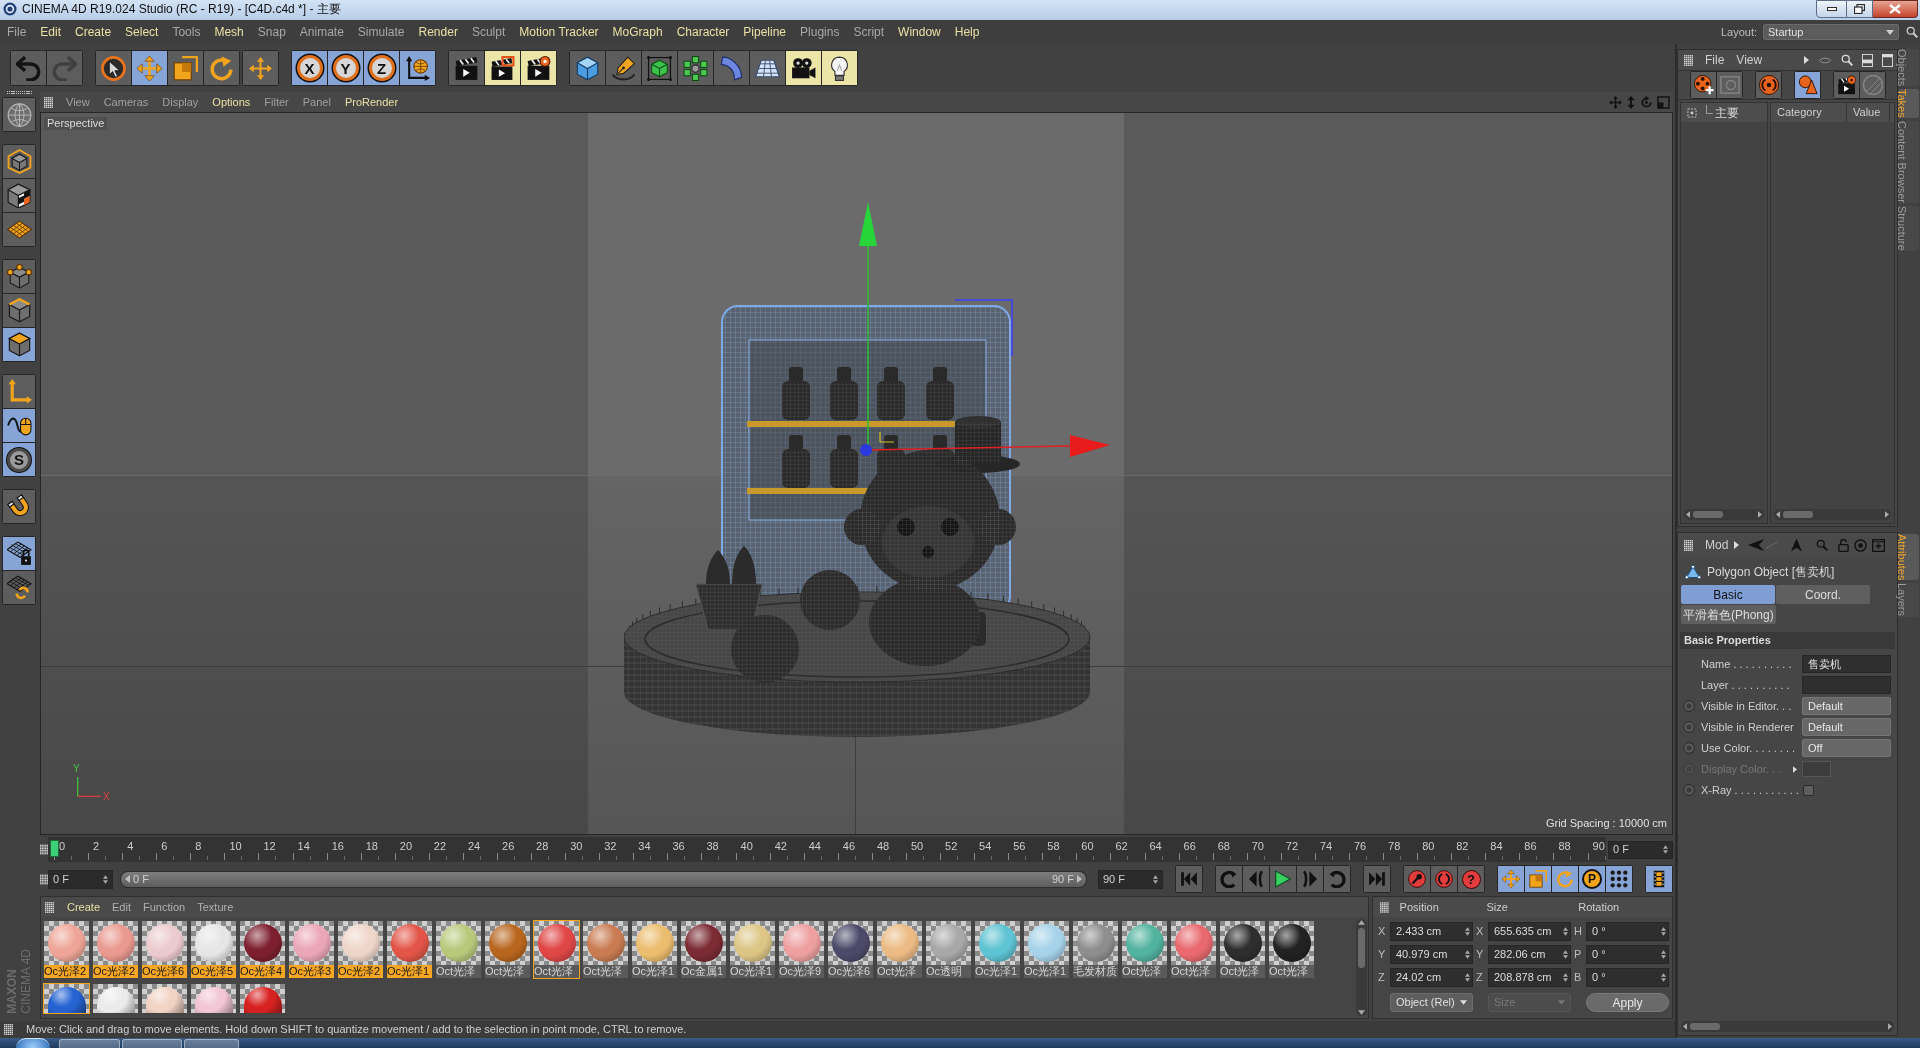 This screenshot has height=1048, width=1920. What do you see at coordinates (1797, 545) in the screenshot?
I see `up-arrow-icon` at bounding box center [1797, 545].